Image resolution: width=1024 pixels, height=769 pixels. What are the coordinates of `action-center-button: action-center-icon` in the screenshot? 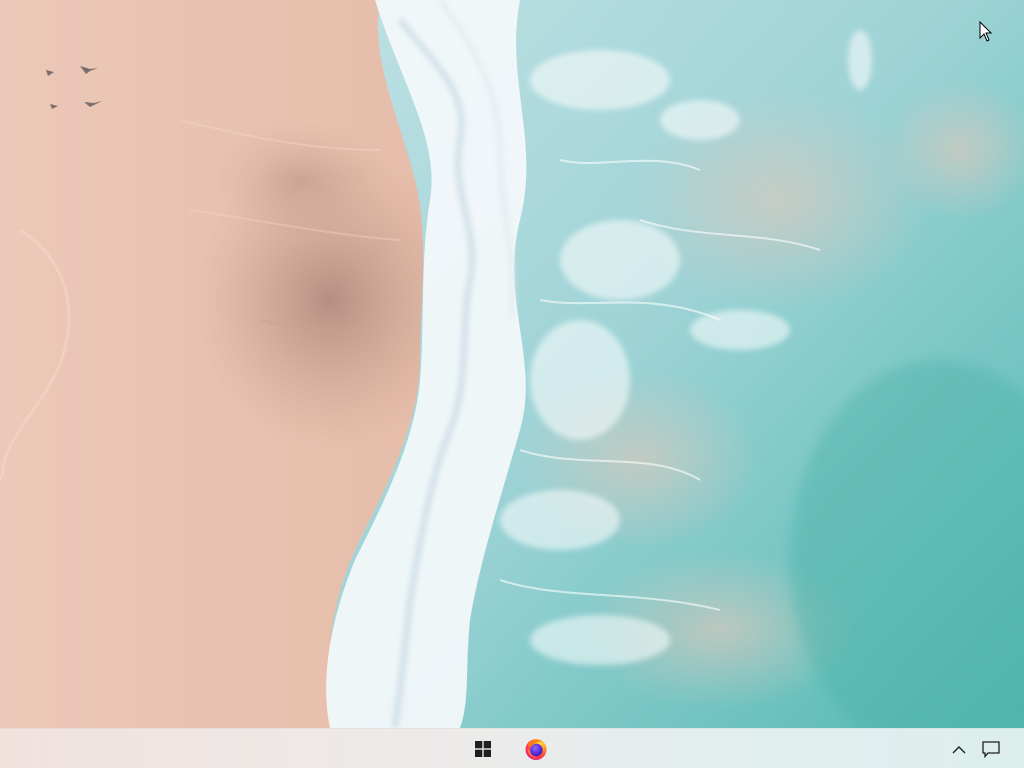 It's located at (991, 749).